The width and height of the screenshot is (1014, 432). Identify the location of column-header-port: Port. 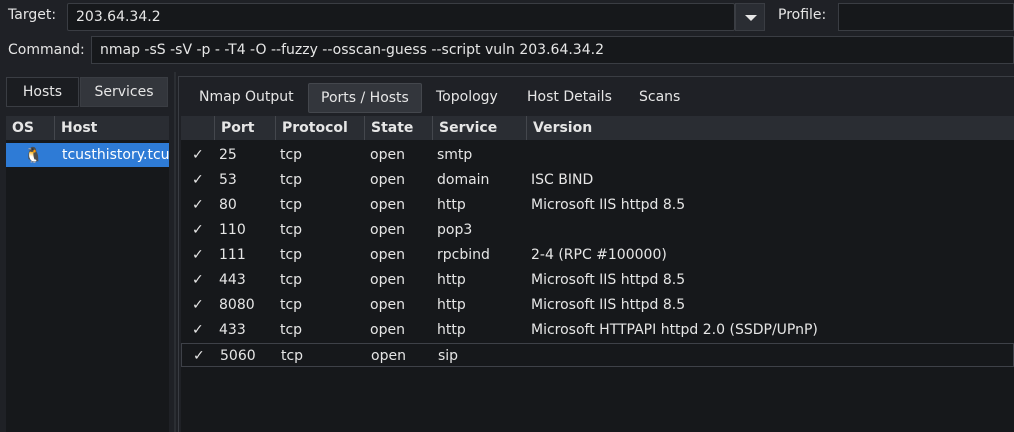
(245, 128).